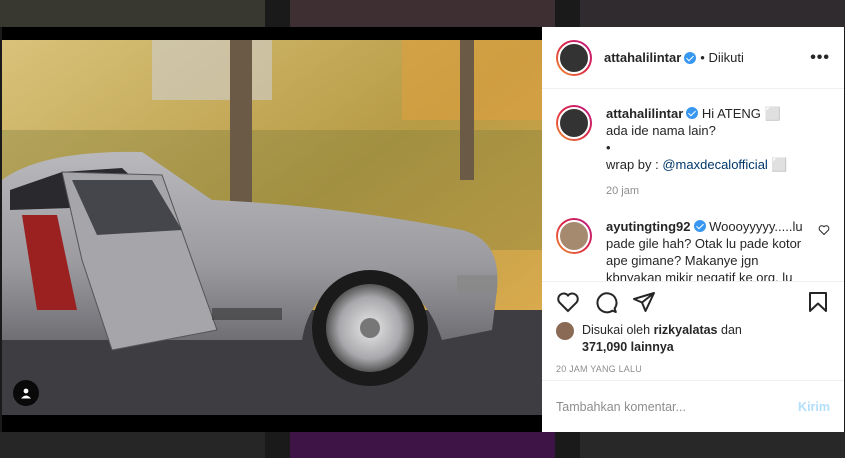 Image resolution: width=845 pixels, height=458 pixels. I want to click on liker-username: rizkyalatas, so click(686, 330).